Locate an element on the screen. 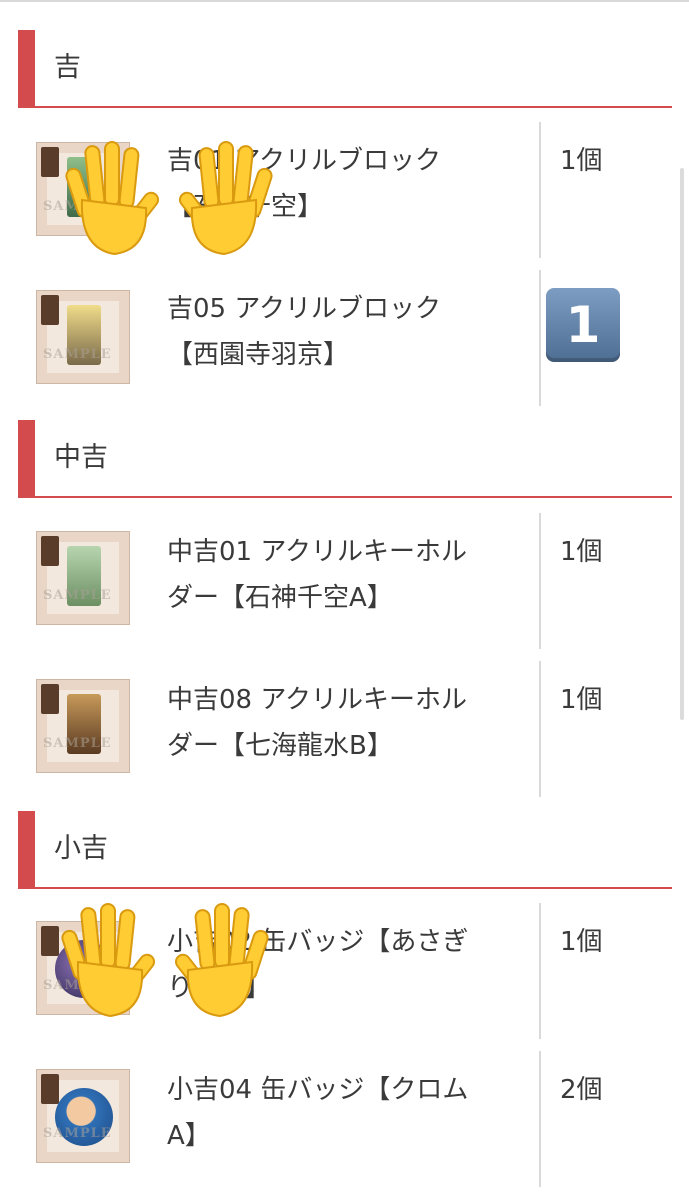 This screenshot has width=689, height=1200. item-name: 中吉01 アクリルキーホル ダー【石神千空A】 is located at coordinates (317, 575).